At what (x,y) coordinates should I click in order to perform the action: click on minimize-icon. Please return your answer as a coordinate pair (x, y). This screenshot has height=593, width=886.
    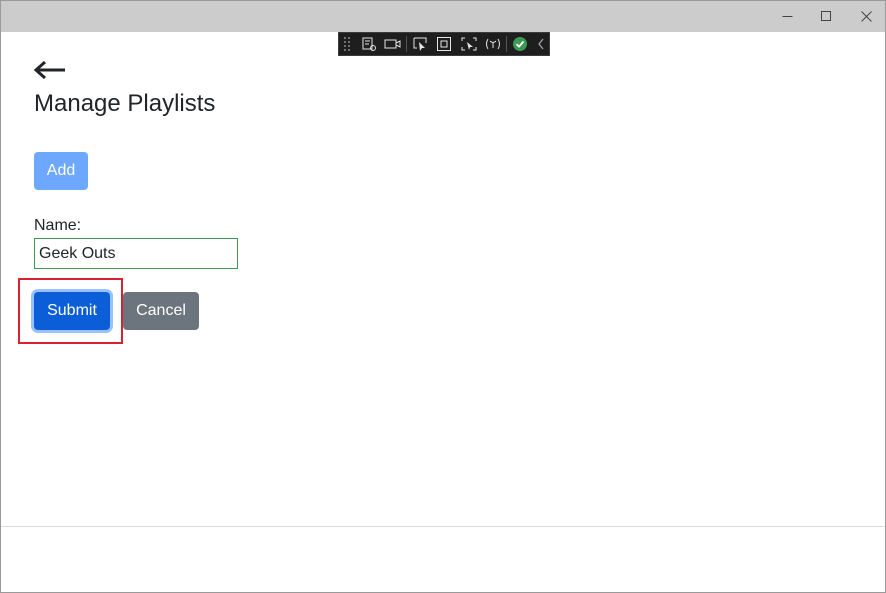
    Looking at the image, I should click on (787, 16).